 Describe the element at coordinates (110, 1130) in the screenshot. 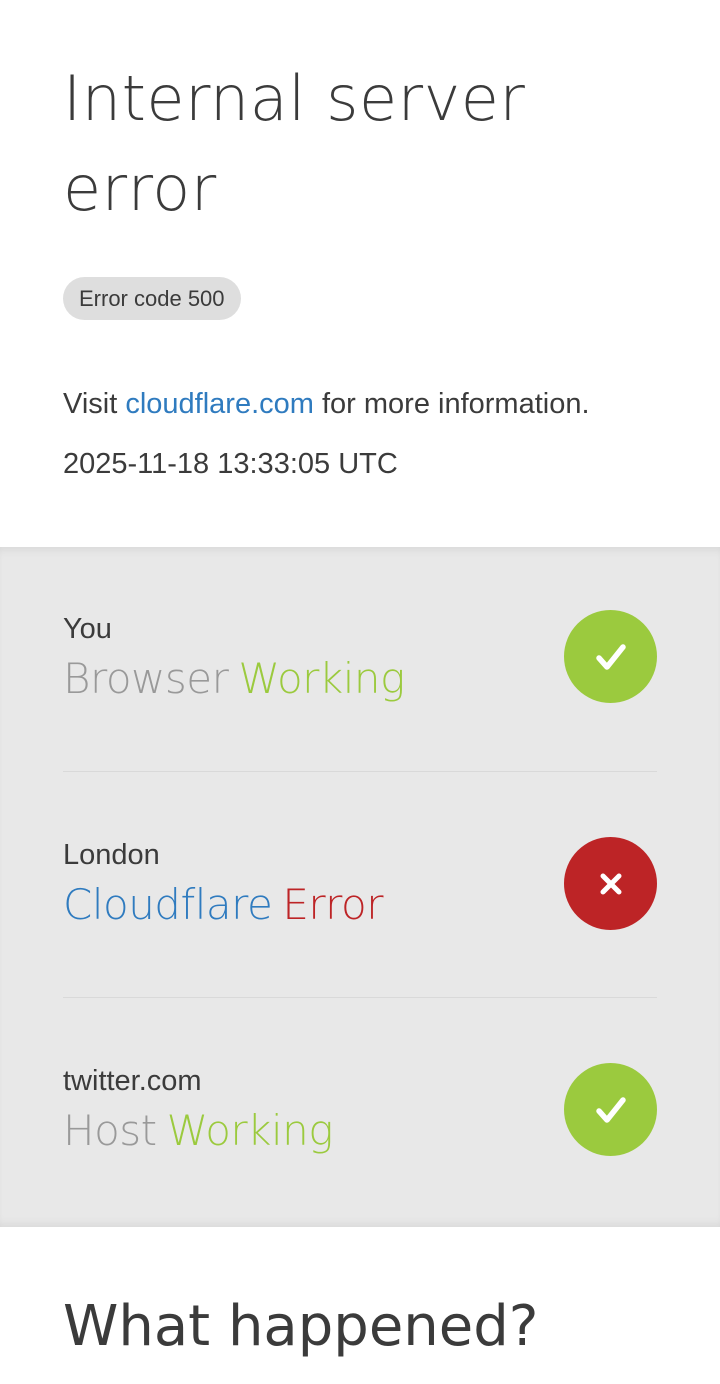

I see `status-kind: Host` at that location.